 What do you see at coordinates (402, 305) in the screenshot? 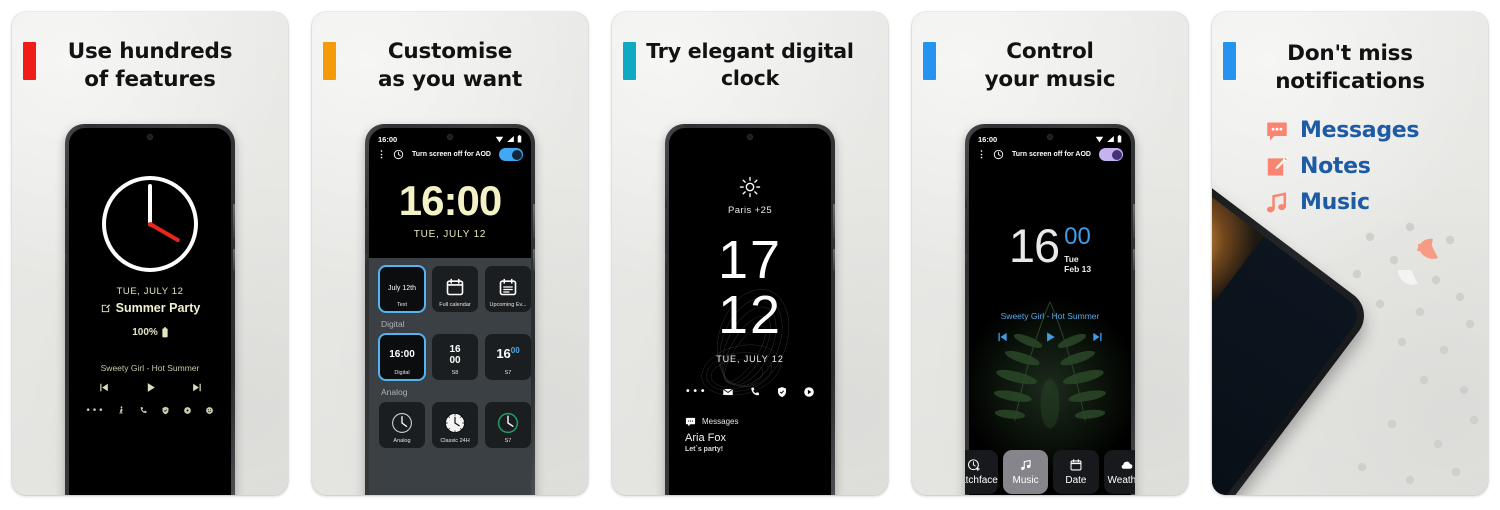
I see `tile-caption: Text` at bounding box center [402, 305].